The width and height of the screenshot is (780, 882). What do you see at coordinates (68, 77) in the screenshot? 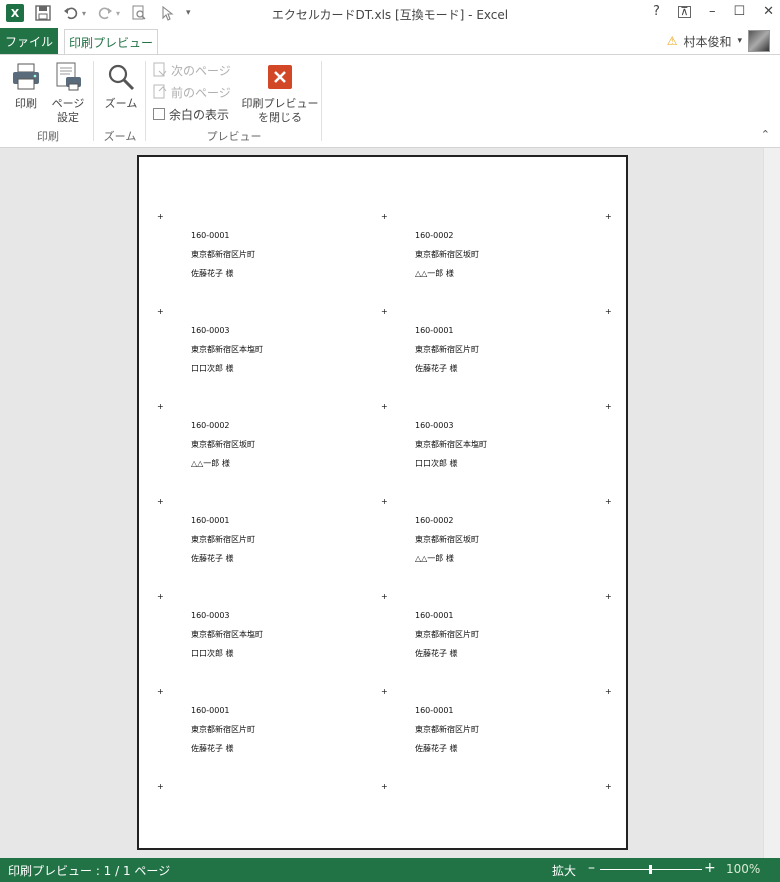
I see `page-setup-icon` at bounding box center [68, 77].